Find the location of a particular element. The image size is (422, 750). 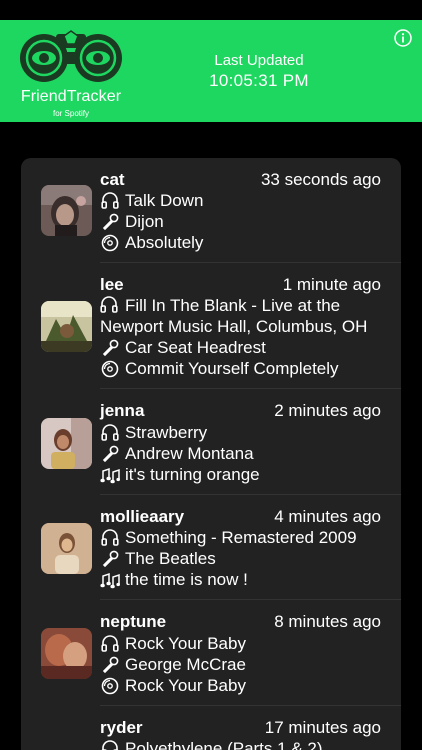

artist-name: The Beatles is located at coordinates (170, 558).